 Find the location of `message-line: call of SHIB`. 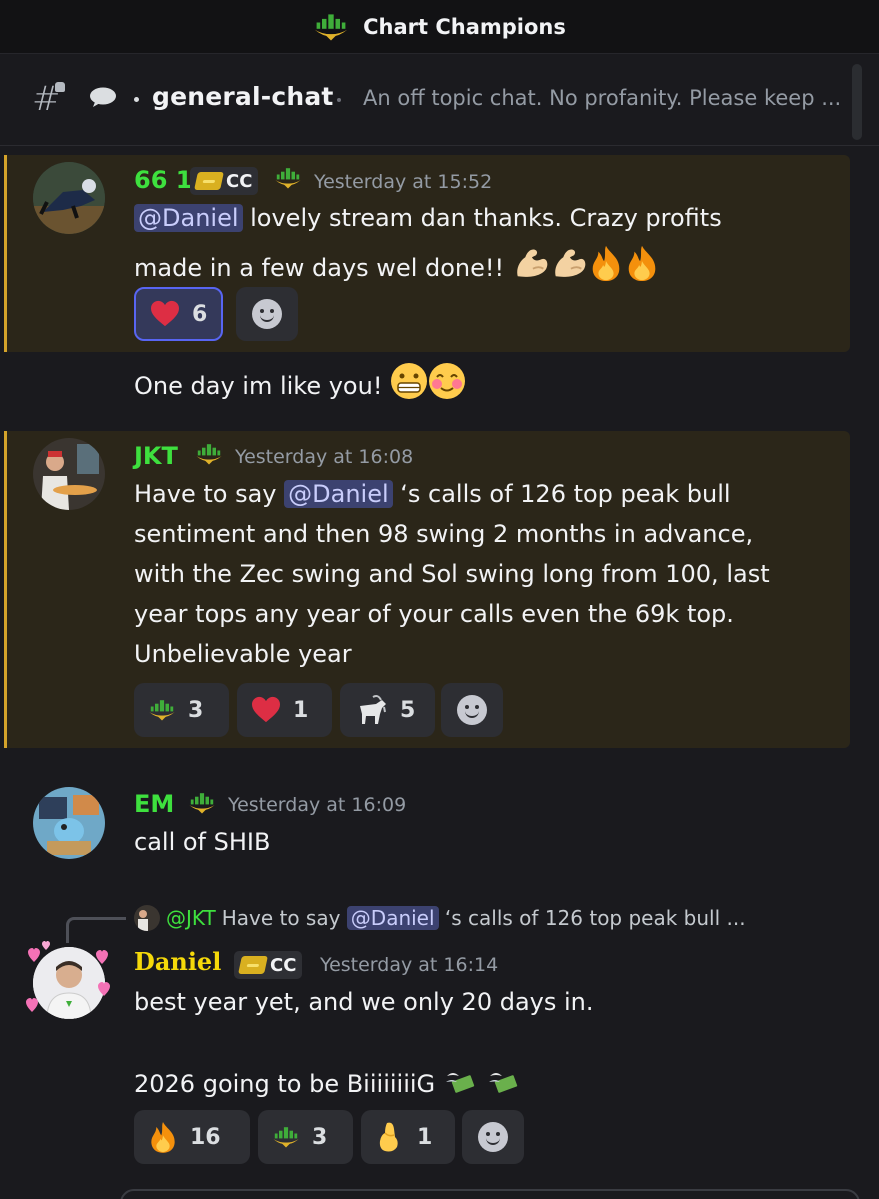

message-line: call of SHIB is located at coordinates (202, 842).